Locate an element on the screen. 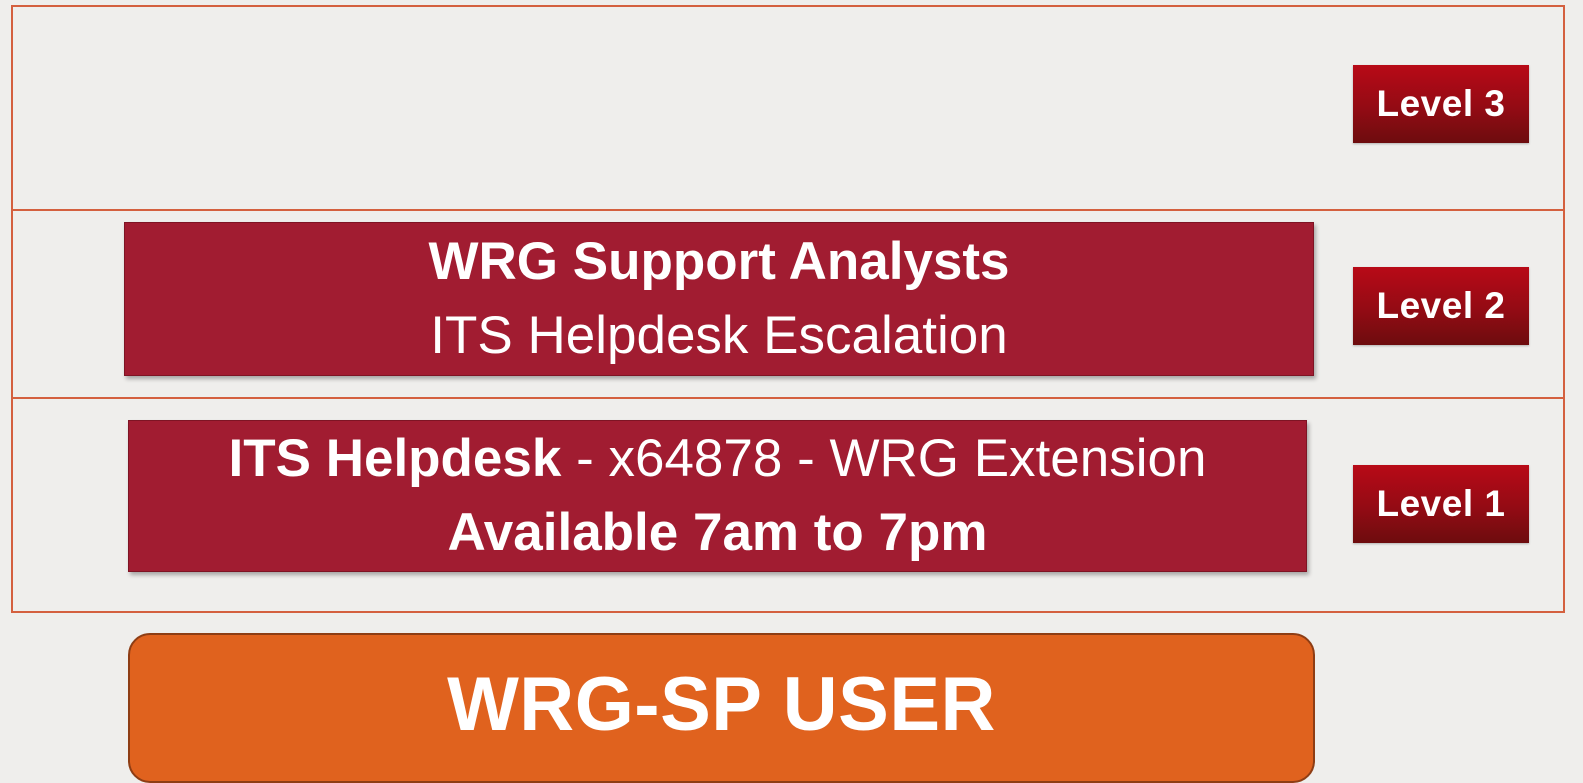 Image resolution: width=1583 pixels, height=783 pixels. helpdesk-name: ITS Helpdesk is located at coordinates (395, 458).